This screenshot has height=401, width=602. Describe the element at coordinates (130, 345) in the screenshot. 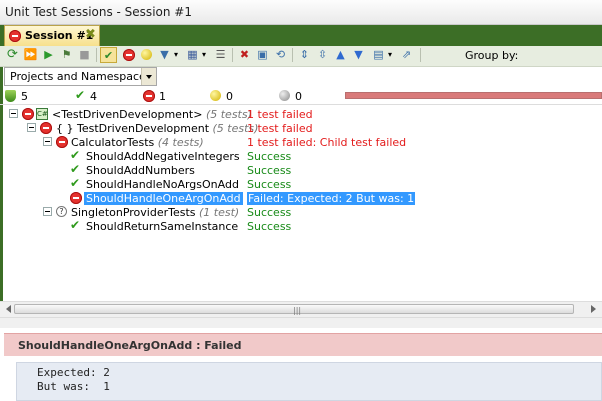

I see `details-title: ShouldHandleOneArgOnAdd : Failed` at that location.